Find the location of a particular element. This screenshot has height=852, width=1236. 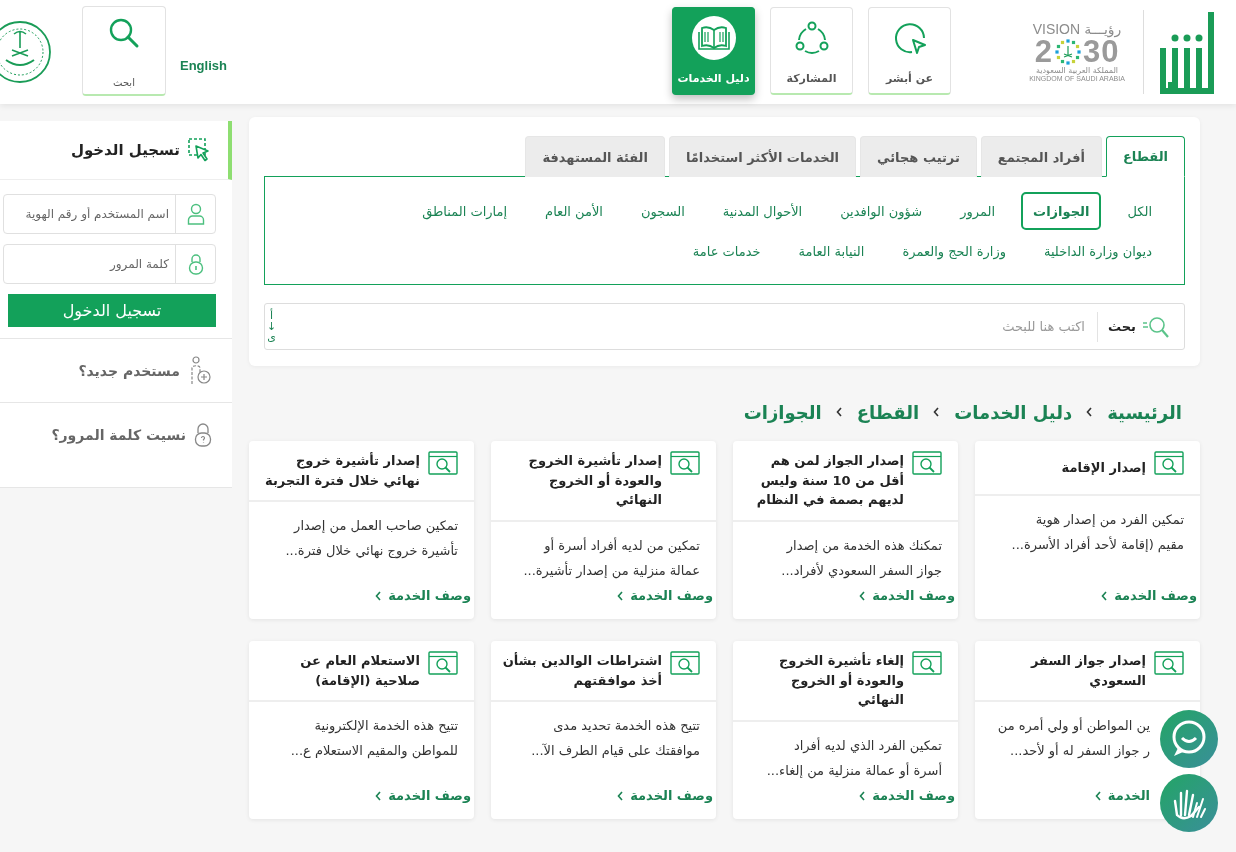

tab: الفئة المستهدفة is located at coordinates (595, 156).